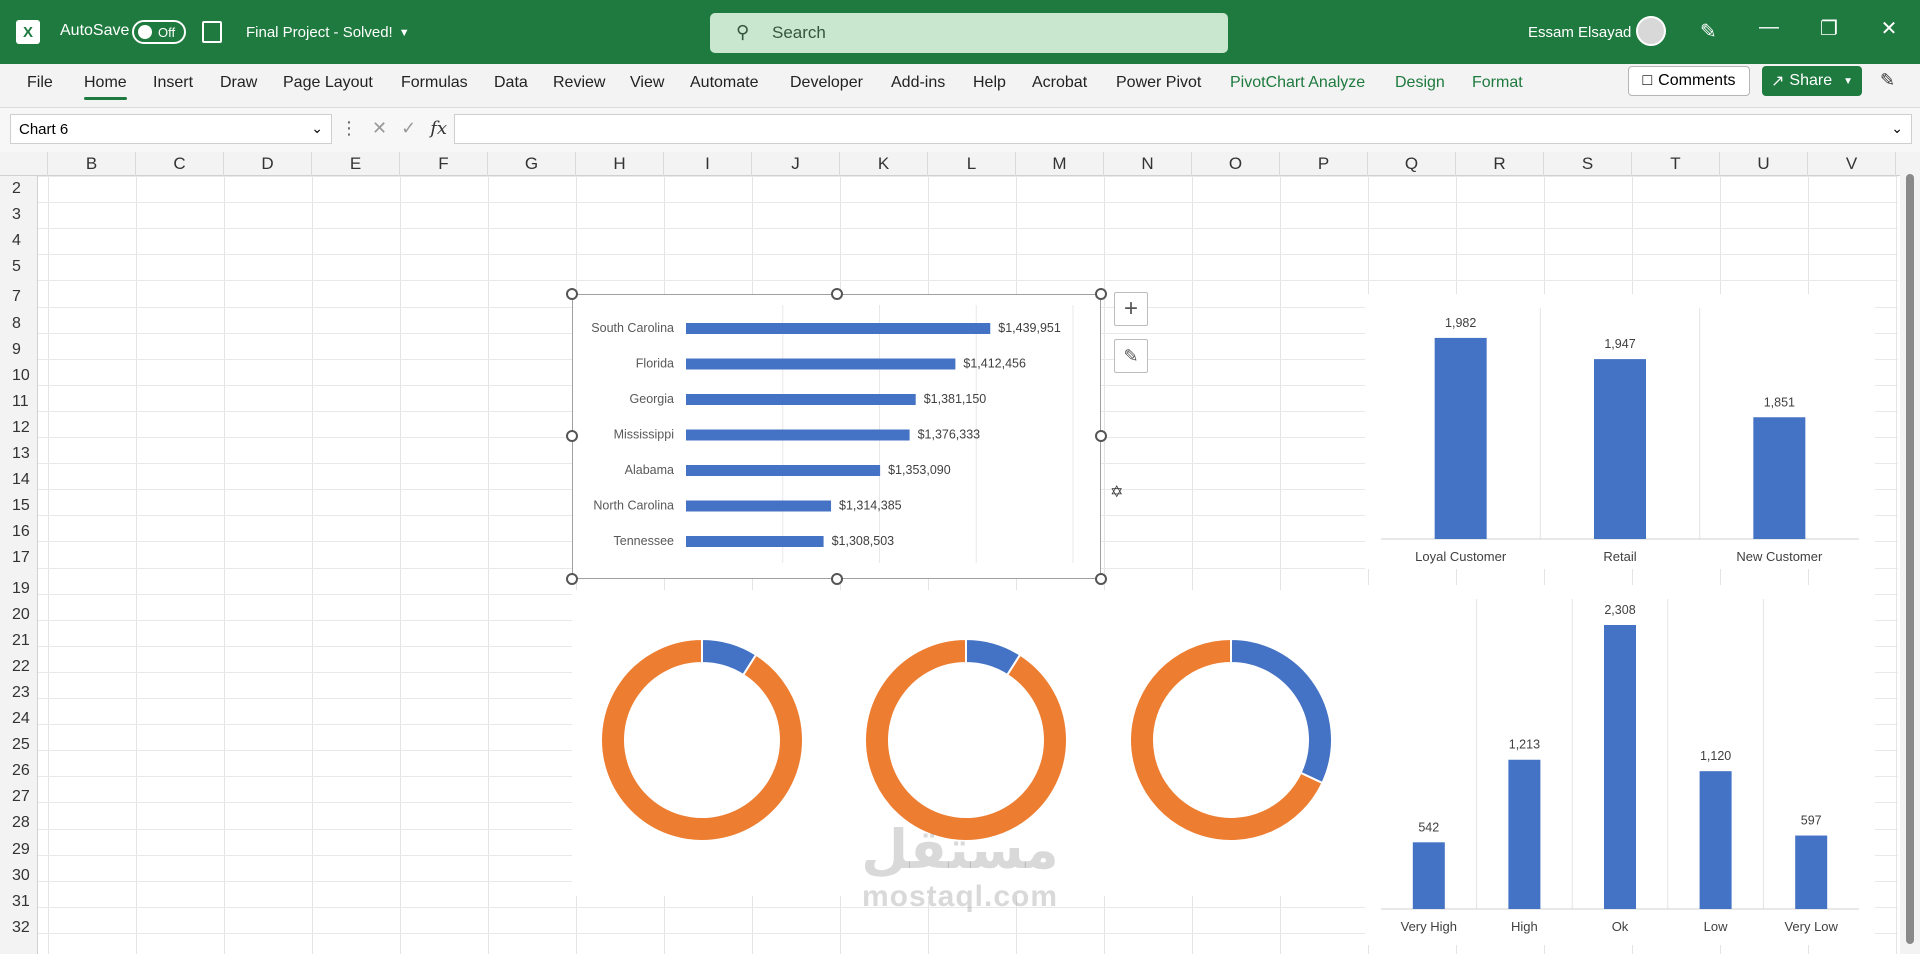 This screenshot has height=954, width=1920. Describe the element at coordinates (19, 902) in the screenshot. I see `row-header-31: 31` at that location.